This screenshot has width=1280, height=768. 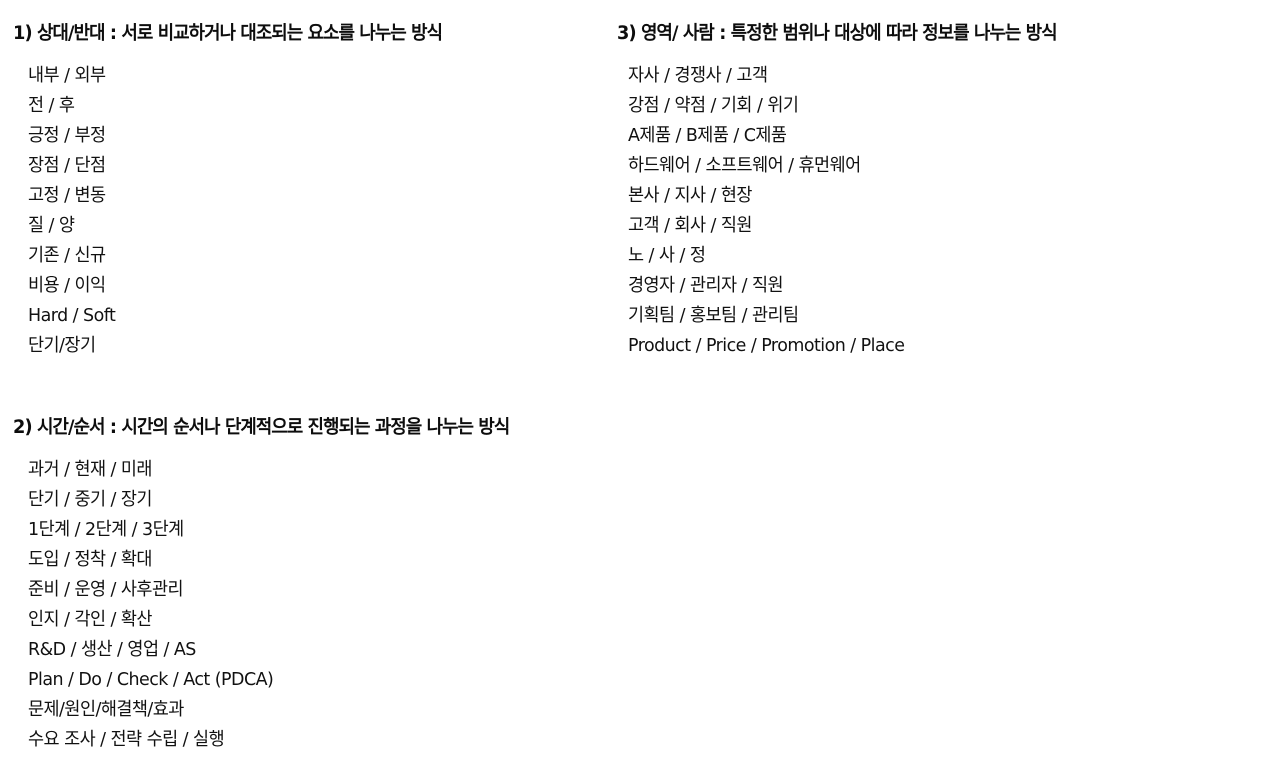 I want to click on list-item: 노 / 사 / 정, so click(x=667, y=255).